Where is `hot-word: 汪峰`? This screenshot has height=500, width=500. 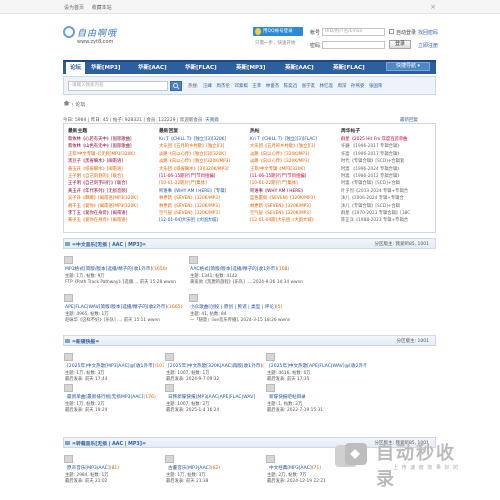 hot-word: 汪峰 is located at coordinates (207, 86).